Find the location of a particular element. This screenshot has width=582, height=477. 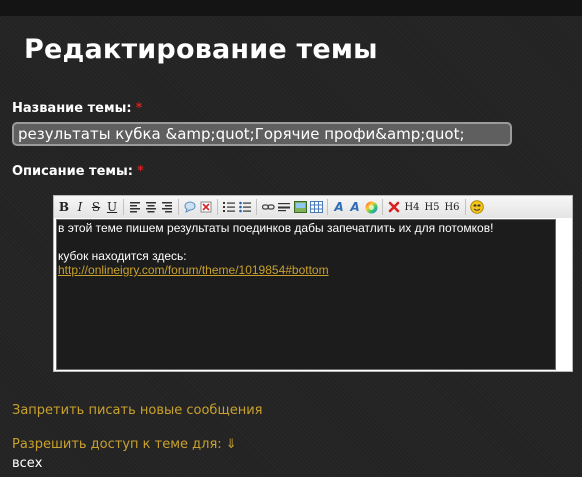

h4-button: H4 is located at coordinates (412, 207).